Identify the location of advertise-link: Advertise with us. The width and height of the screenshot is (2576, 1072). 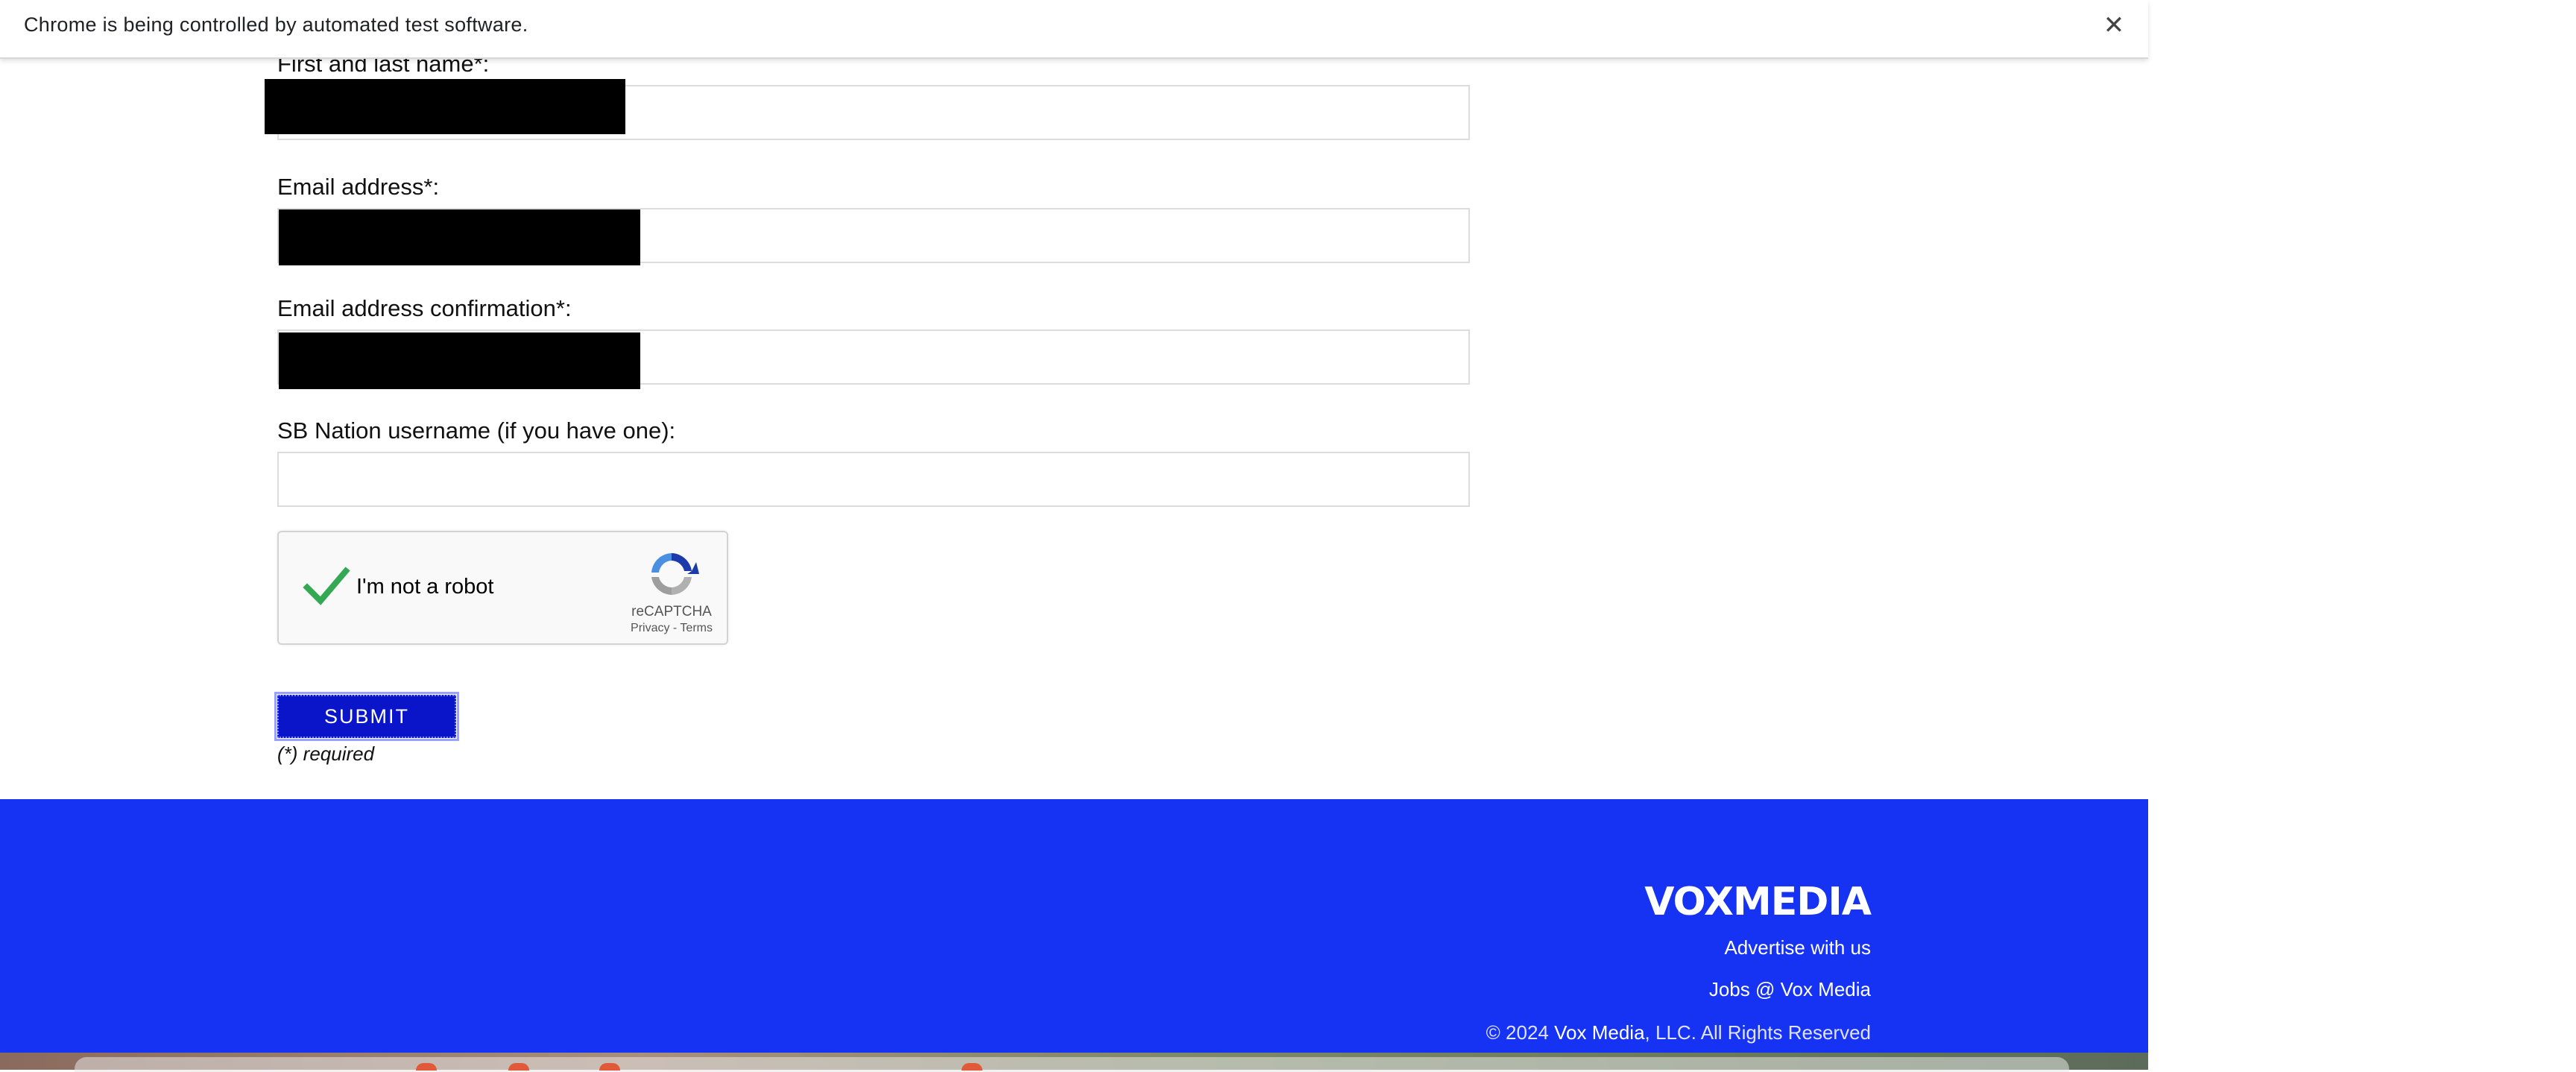
(1798, 948).